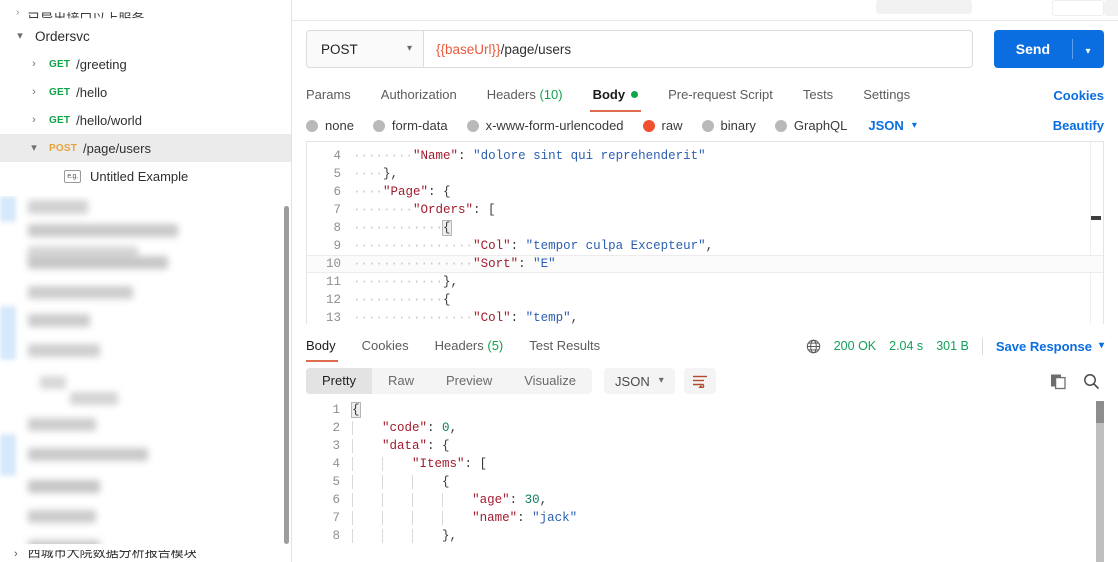  What do you see at coordinates (1050, 346) in the screenshot?
I see `save-response-button: Save Response ▾` at bounding box center [1050, 346].